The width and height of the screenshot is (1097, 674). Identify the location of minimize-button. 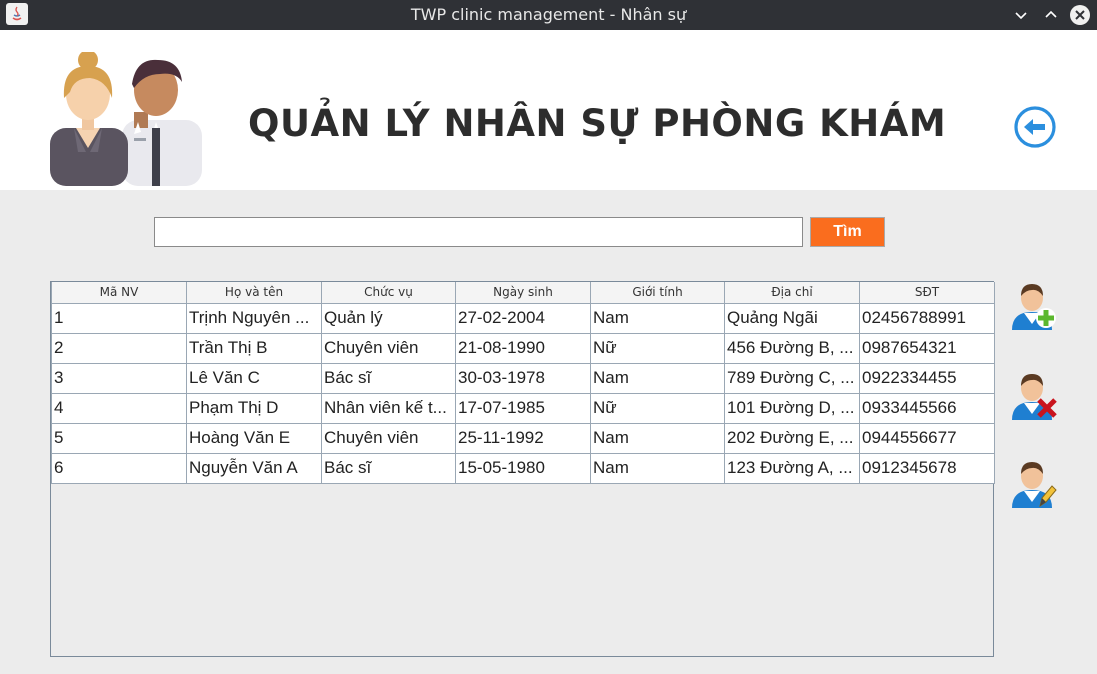
(1021, 15).